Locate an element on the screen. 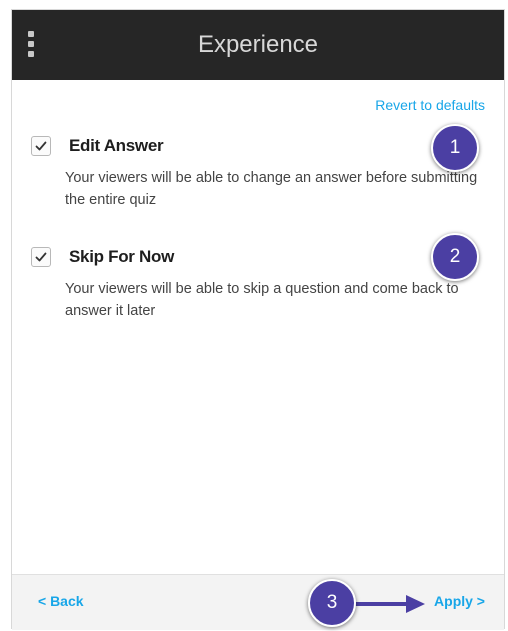 Image resolution: width=508 pixels, height=631 pixels. skip-for-now-label: Skip For Now is located at coordinates (122, 256).